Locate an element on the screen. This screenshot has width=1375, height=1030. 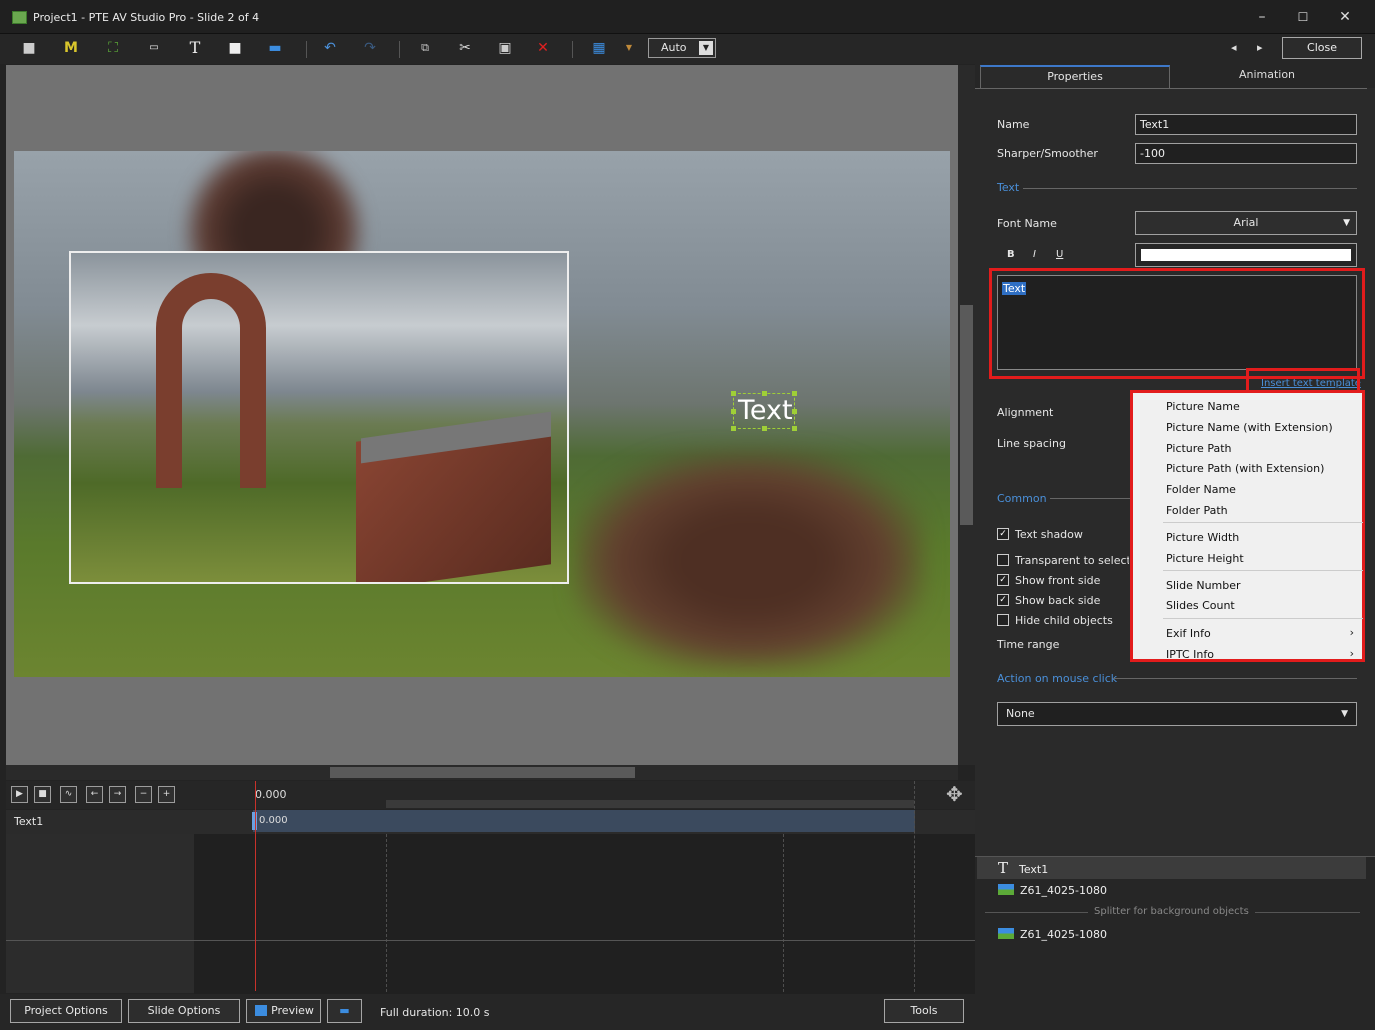
text-object-label: Text is located at coordinates (765, 410).